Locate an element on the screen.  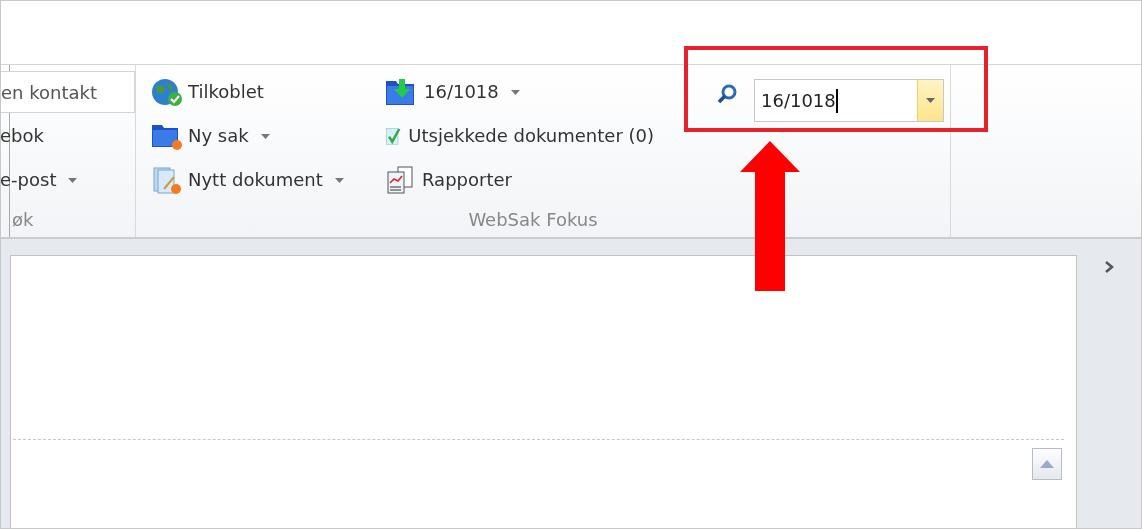
search-icon is located at coordinates (727, 94).